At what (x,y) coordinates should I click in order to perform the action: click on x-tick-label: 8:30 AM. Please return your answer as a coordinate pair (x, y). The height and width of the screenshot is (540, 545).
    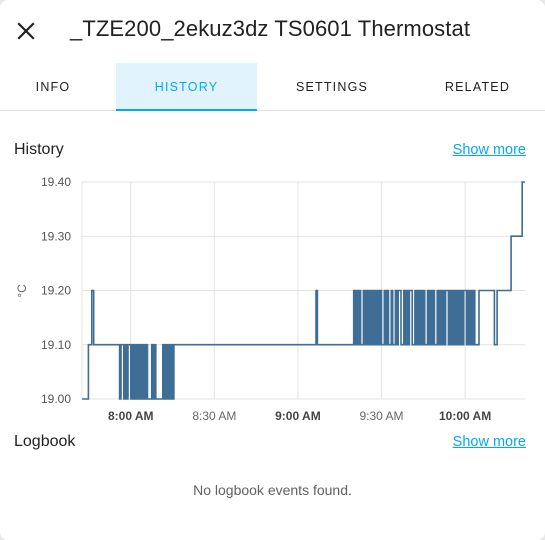
    Looking at the image, I should click on (214, 416).